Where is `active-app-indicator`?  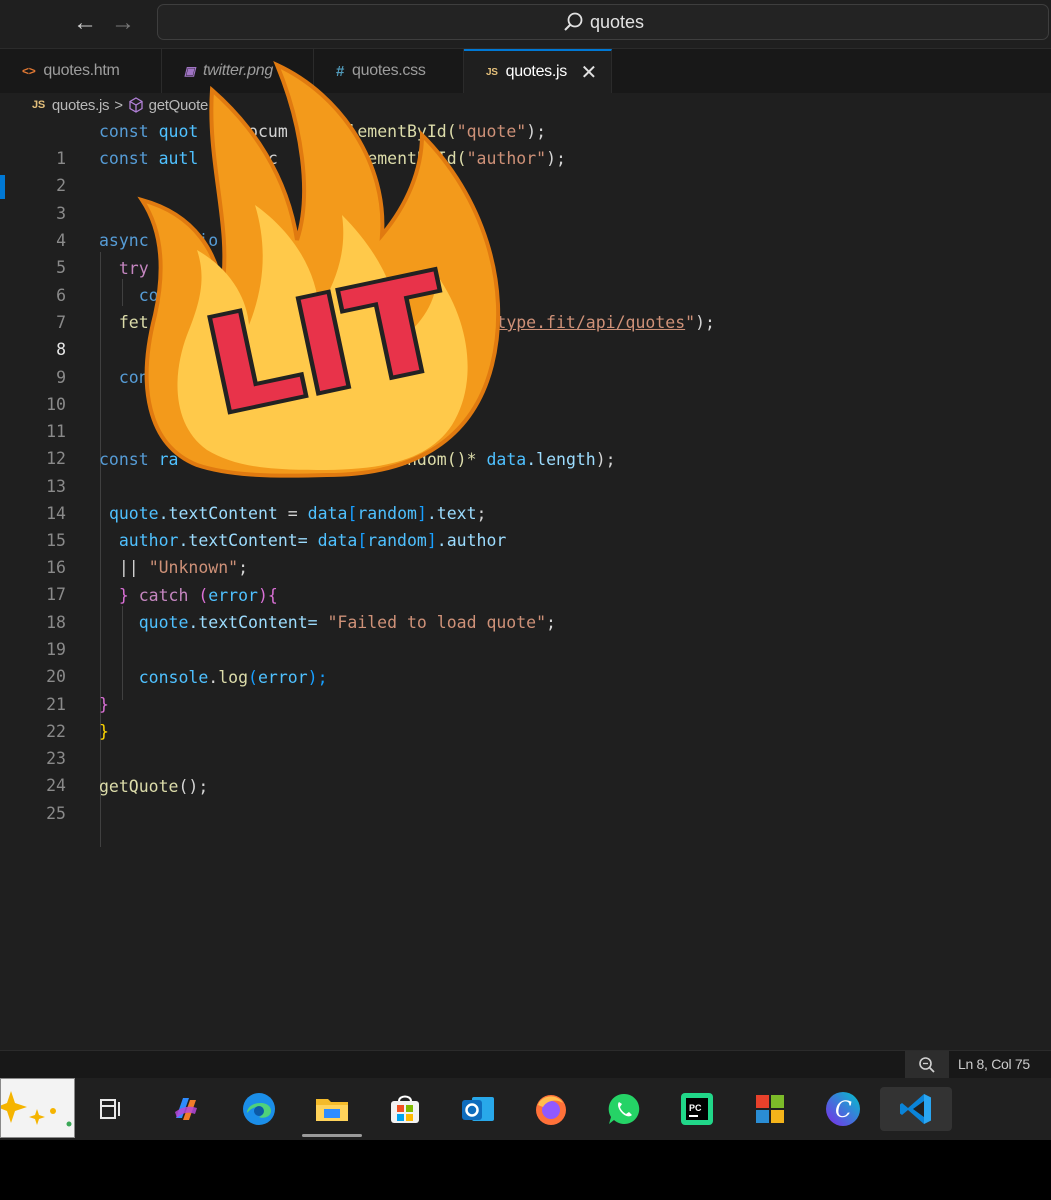 active-app-indicator is located at coordinates (332, 1135).